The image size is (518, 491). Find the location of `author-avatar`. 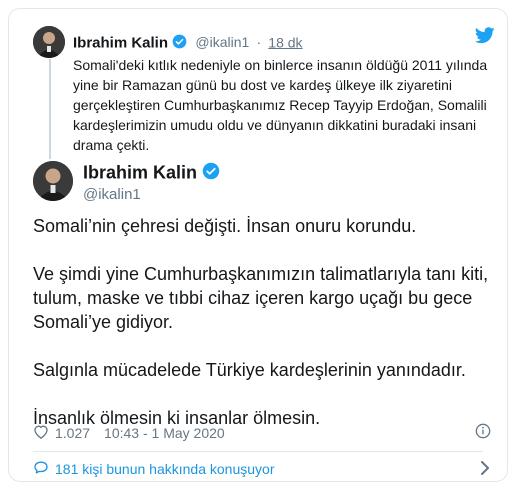

author-avatar is located at coordinates (53, 181).